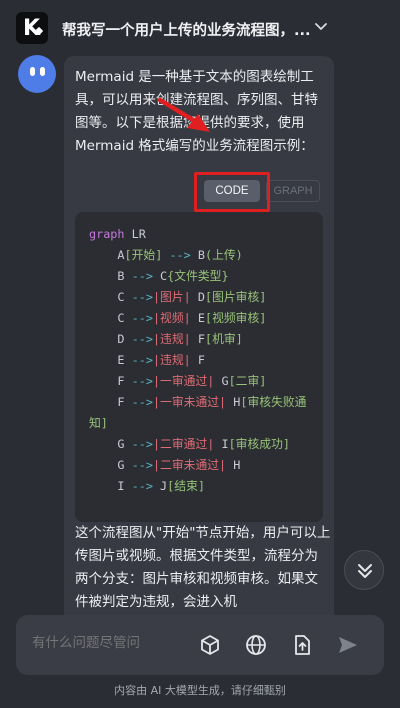 The width and height of the screenshot is (400, 708). I want to click on scroll-to-bottom-button, so click(364, 570).